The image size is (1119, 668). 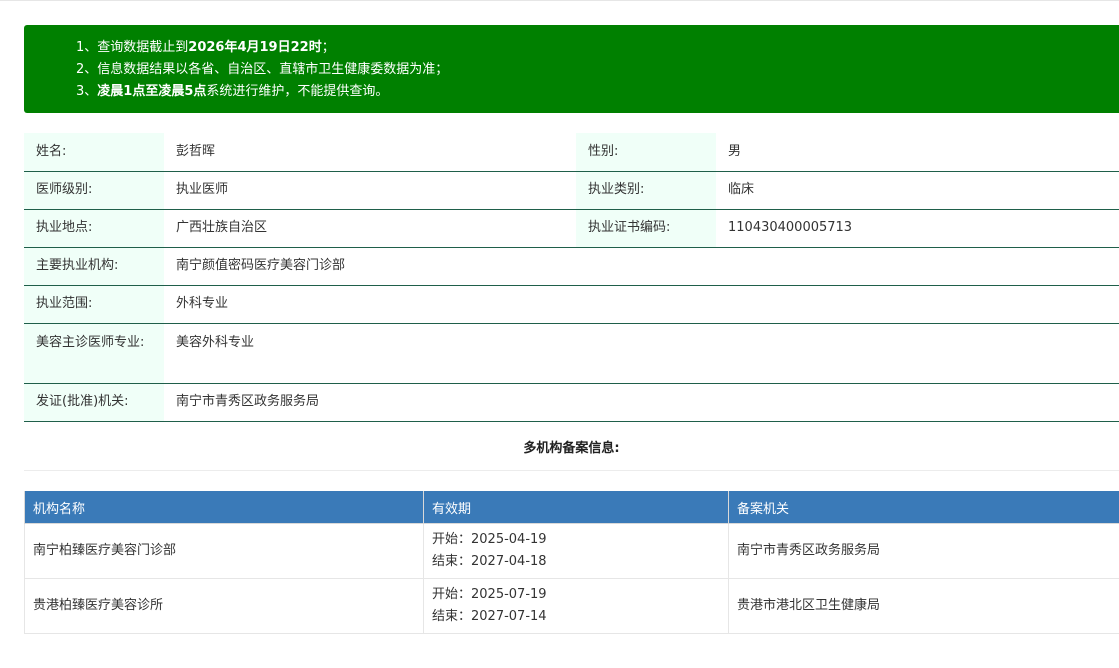 What do you see at coordinates (94, 304) in the screenshot?
I see `scope-label: 执业范围:` at bounding box center [94, 304].